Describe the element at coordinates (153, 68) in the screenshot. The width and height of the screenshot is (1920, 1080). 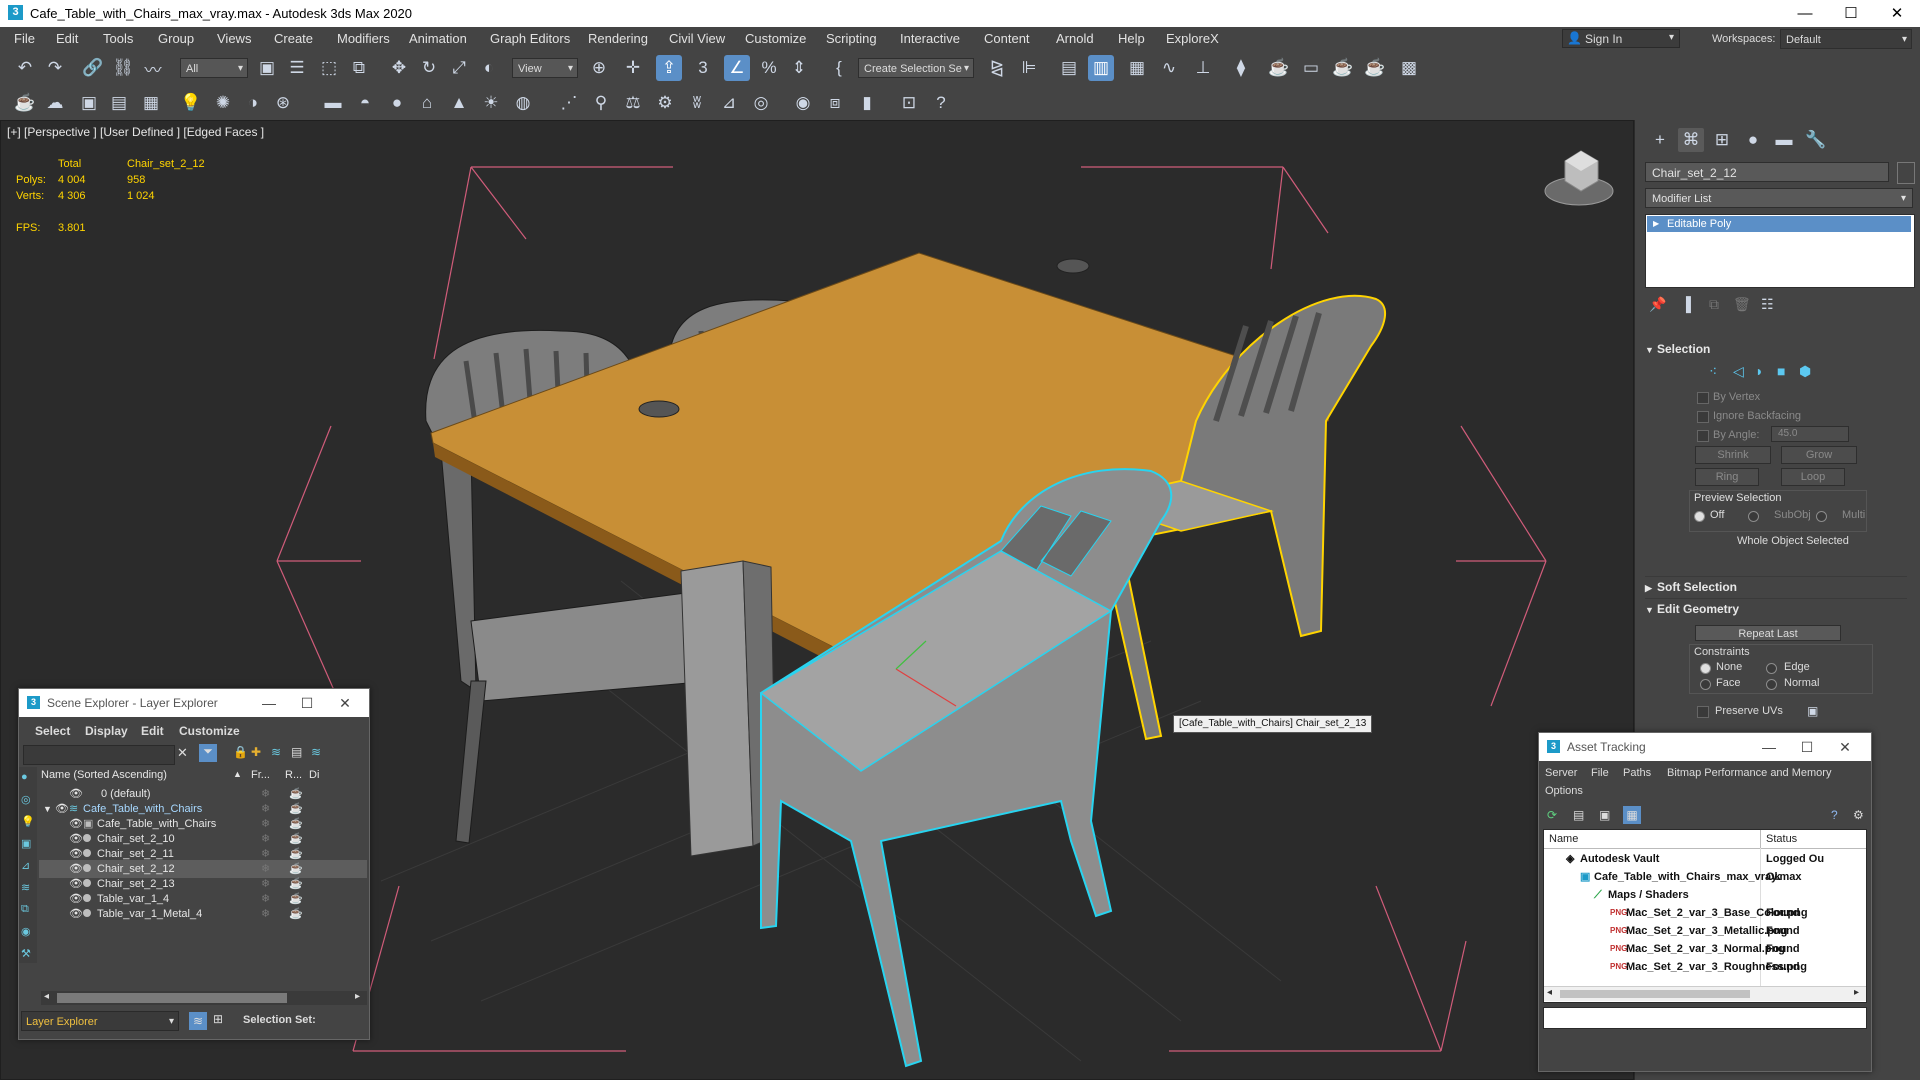
I see `bind-space-warp-icon: 〰` at that location.